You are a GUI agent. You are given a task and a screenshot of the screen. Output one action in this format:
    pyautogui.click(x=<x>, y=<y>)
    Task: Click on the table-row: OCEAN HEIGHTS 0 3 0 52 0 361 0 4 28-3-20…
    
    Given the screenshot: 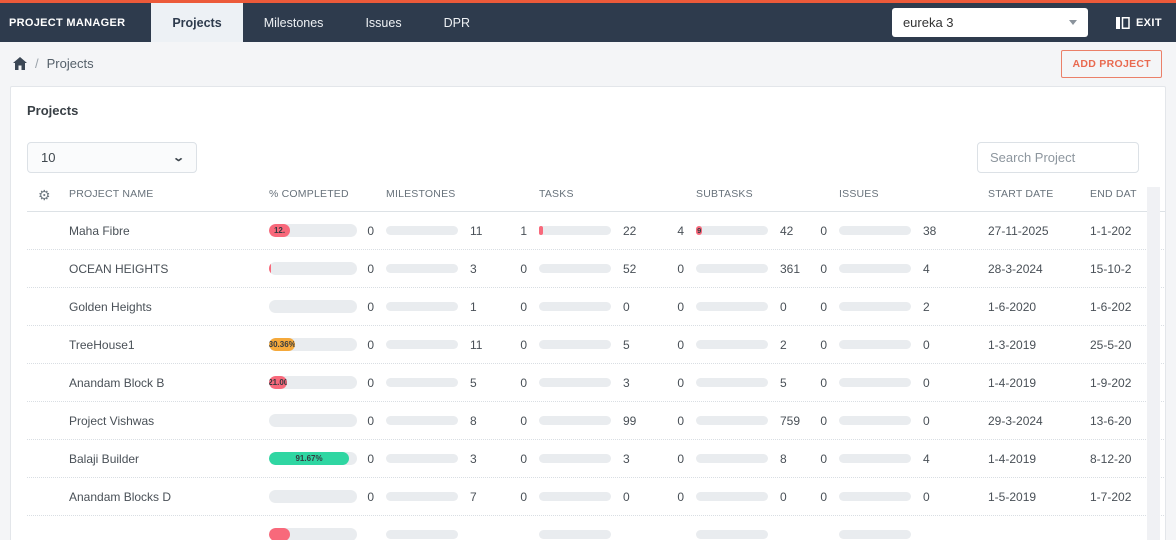 What is the action you would take?
    pyautogui.click(x=596, y=269)
    